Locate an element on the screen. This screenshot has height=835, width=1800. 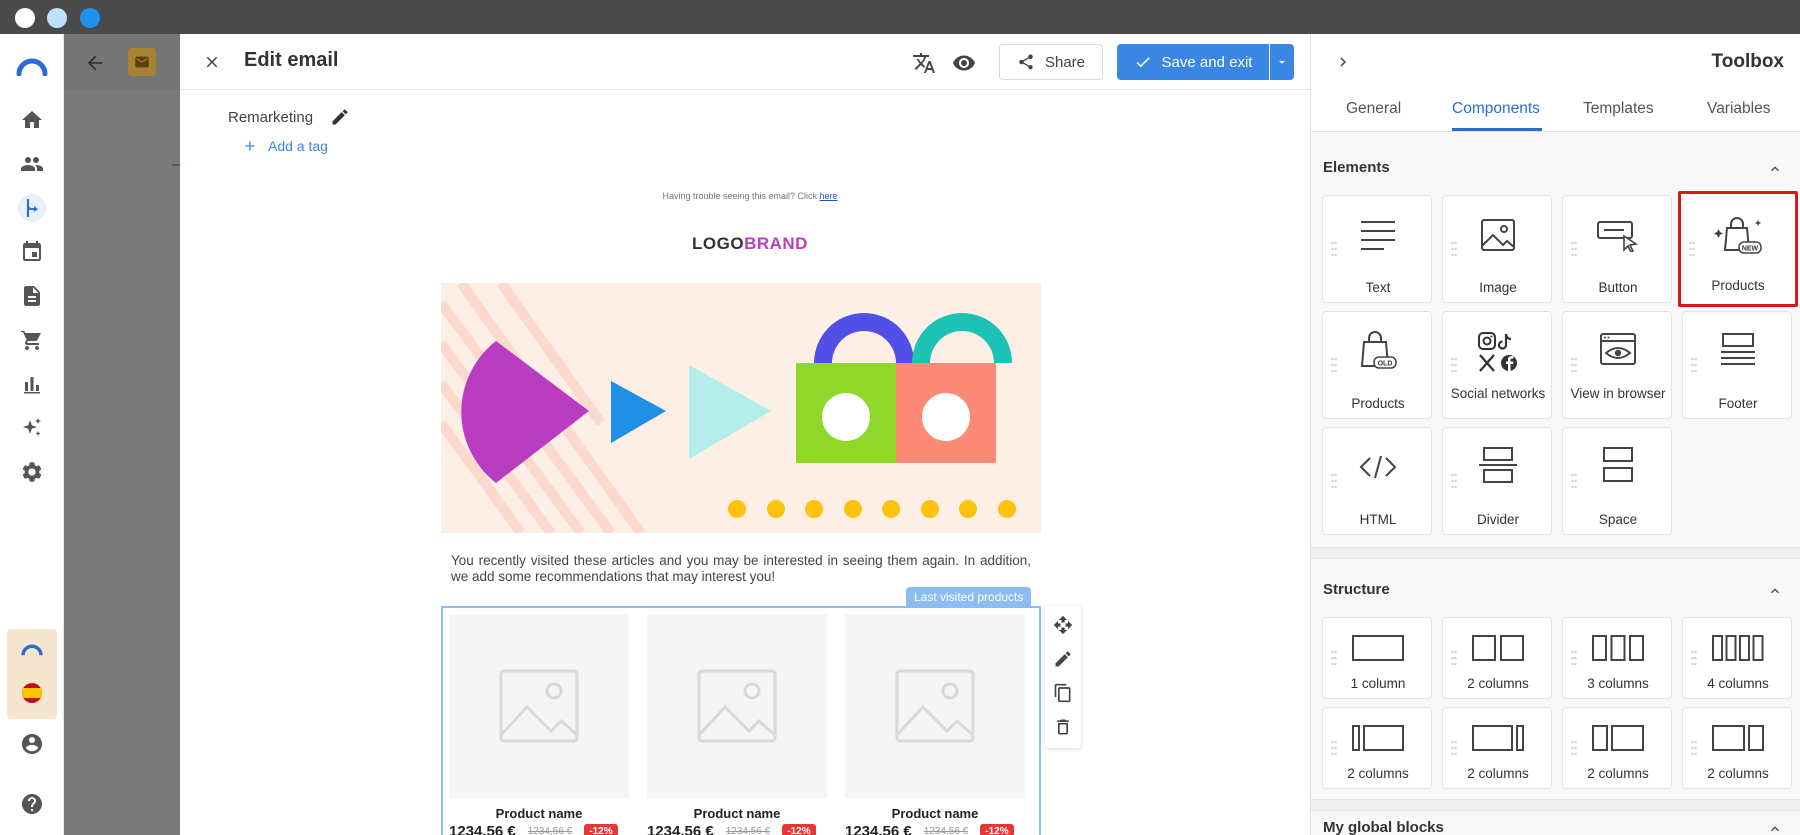
element-tile-products-new: NEW Products is located at coordinates (1738, 249).